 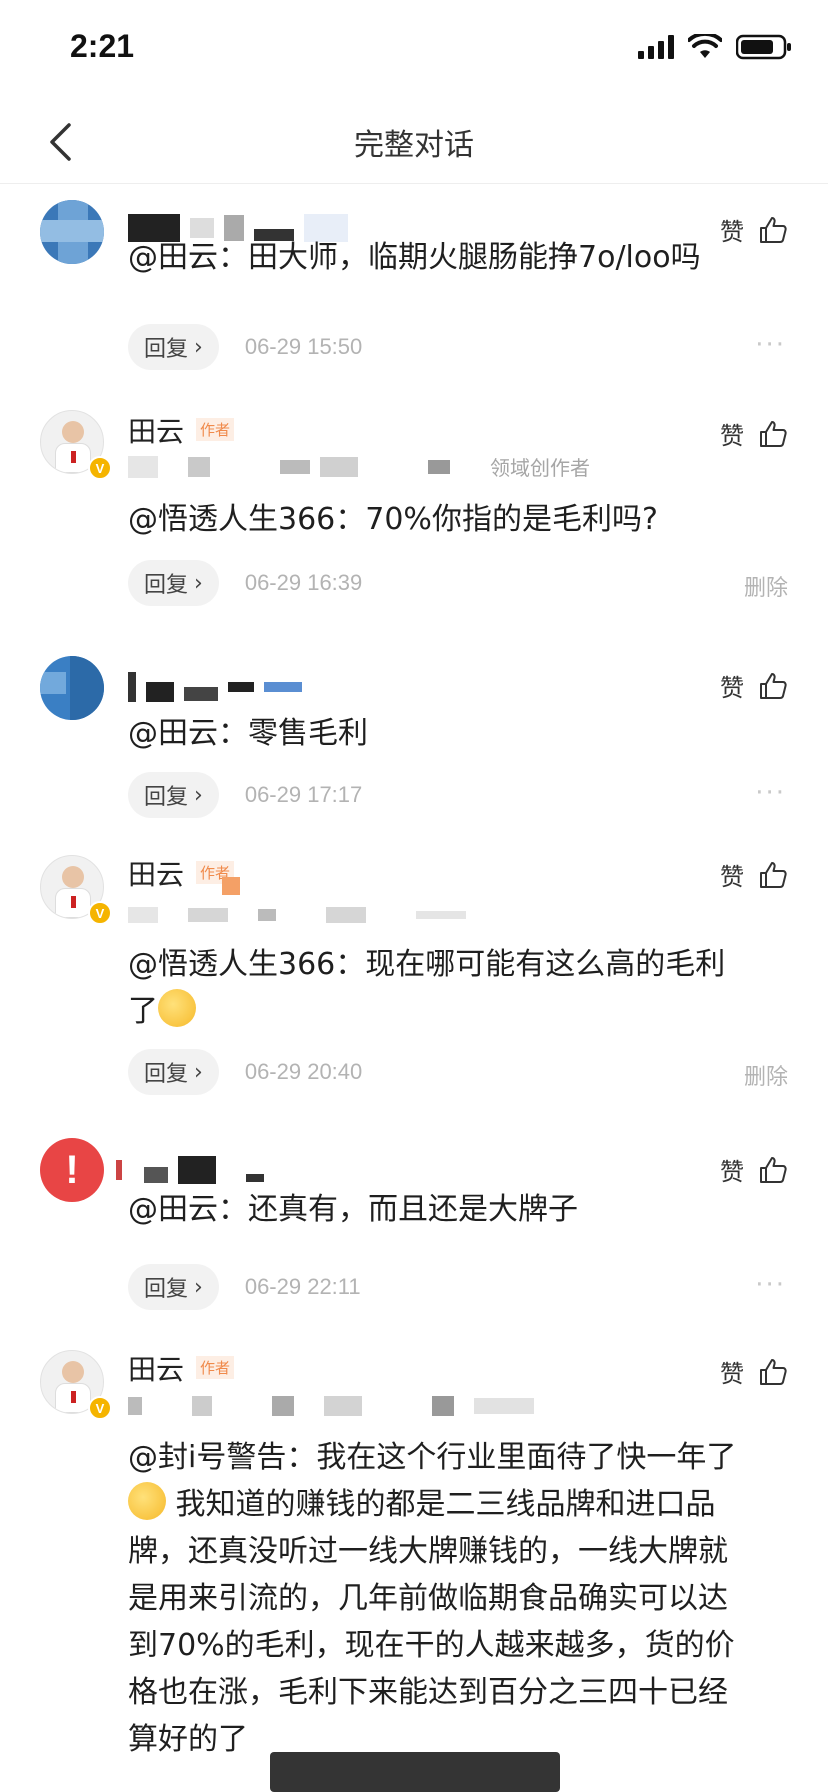 I want to click on comment-text-line: 到70%的毛利，现在干的人越来越多，货的价, so click(x=431, y=1645).